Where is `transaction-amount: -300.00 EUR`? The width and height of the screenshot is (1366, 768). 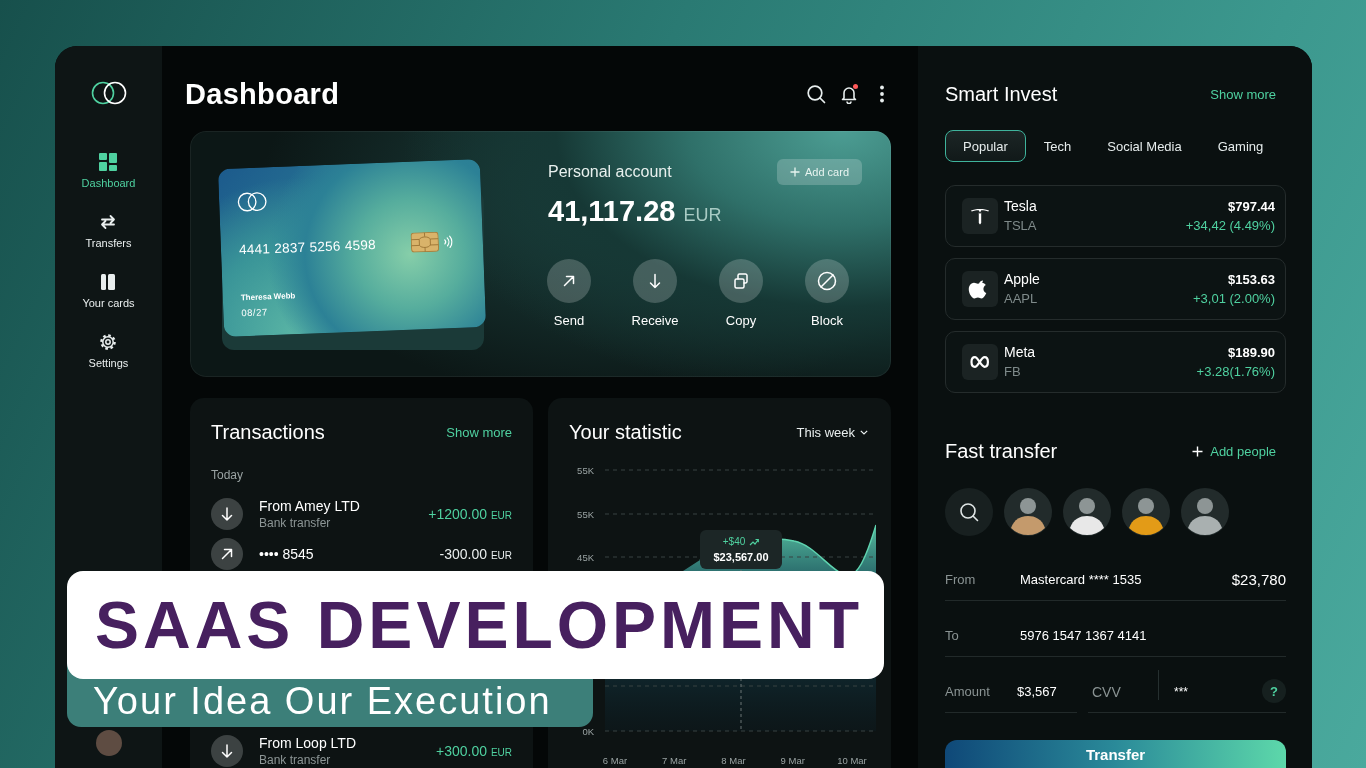 transaction-amount: -300.00 EUR is located at coordinates (475, 554).